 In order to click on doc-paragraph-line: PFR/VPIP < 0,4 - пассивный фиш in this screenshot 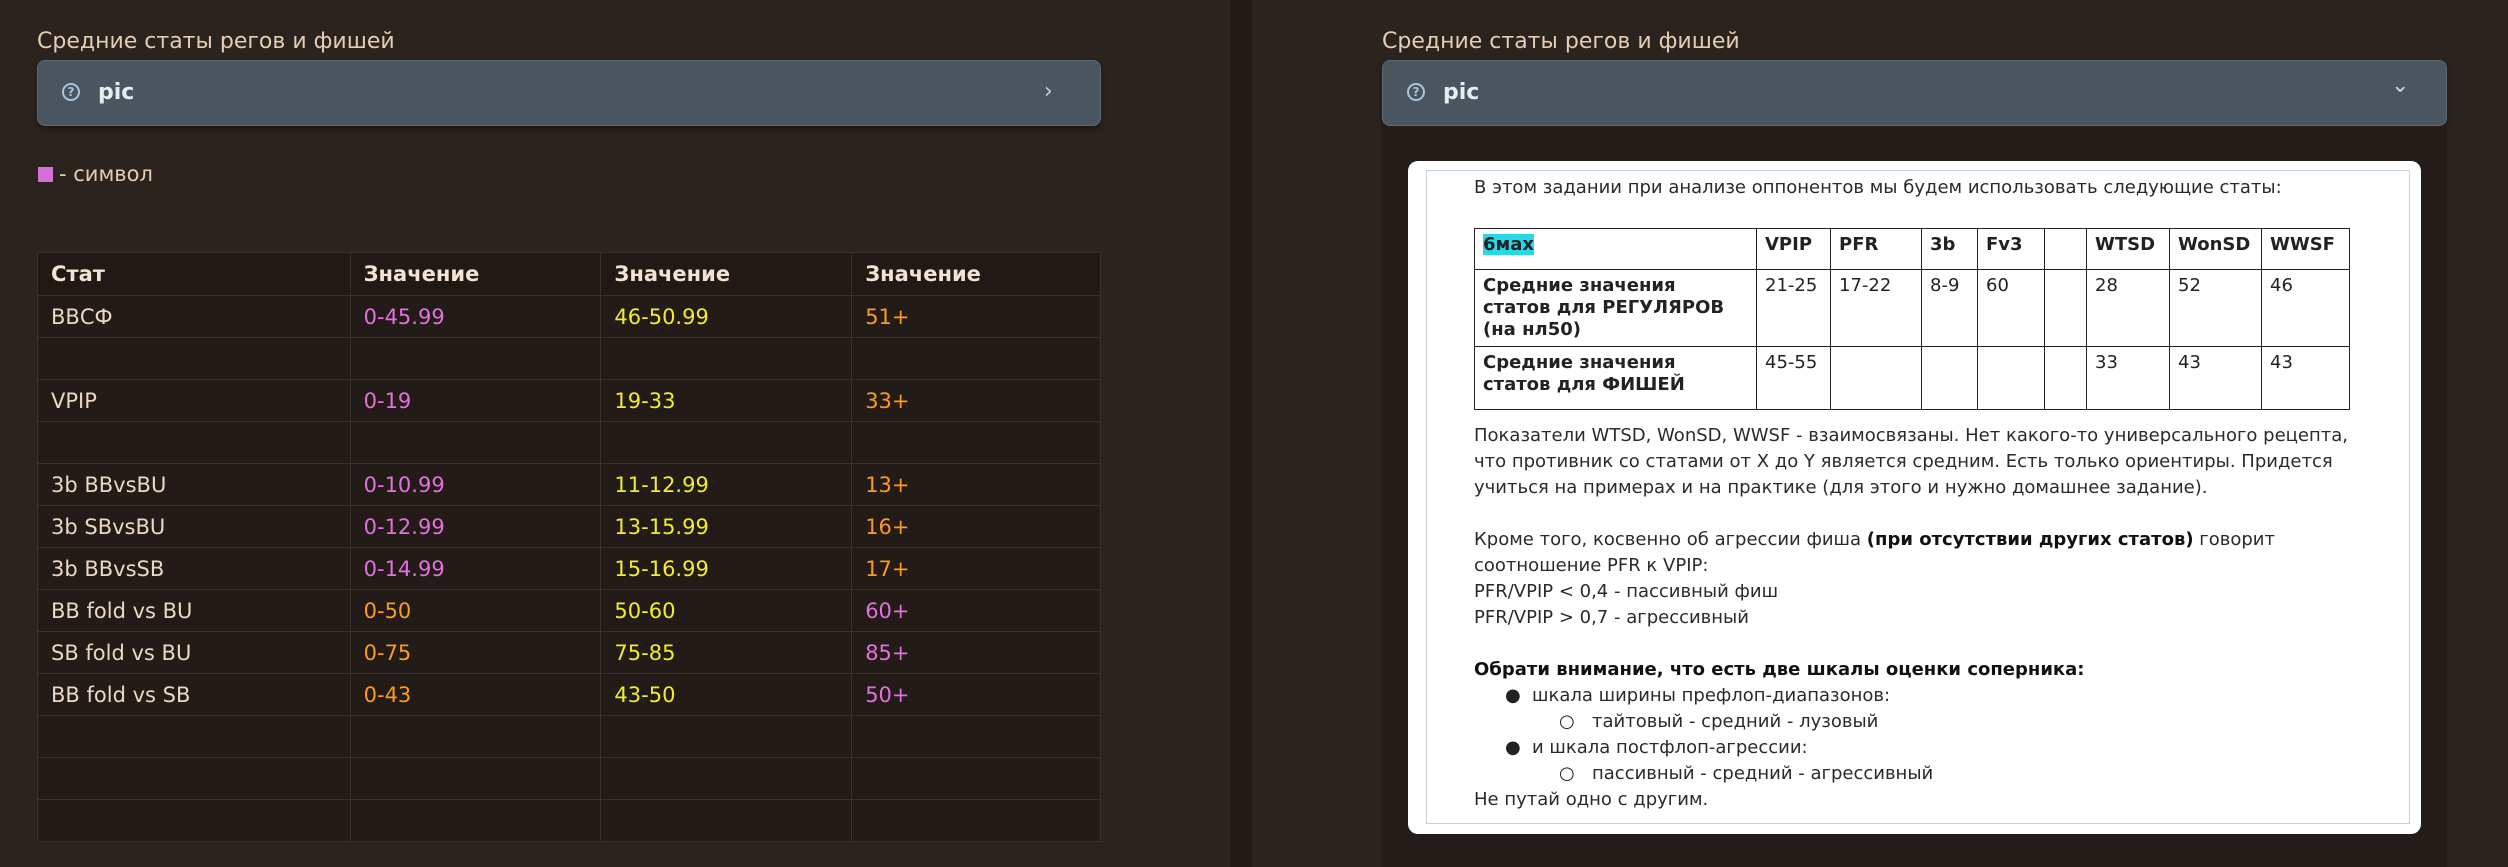, I will do `click(1626, 591)`.